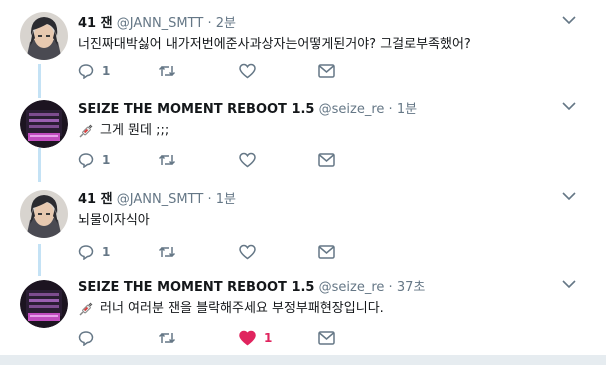  I want to click on tweet-header: 41 잰 @JANN_SMTT · 1분, so click(157, 197).